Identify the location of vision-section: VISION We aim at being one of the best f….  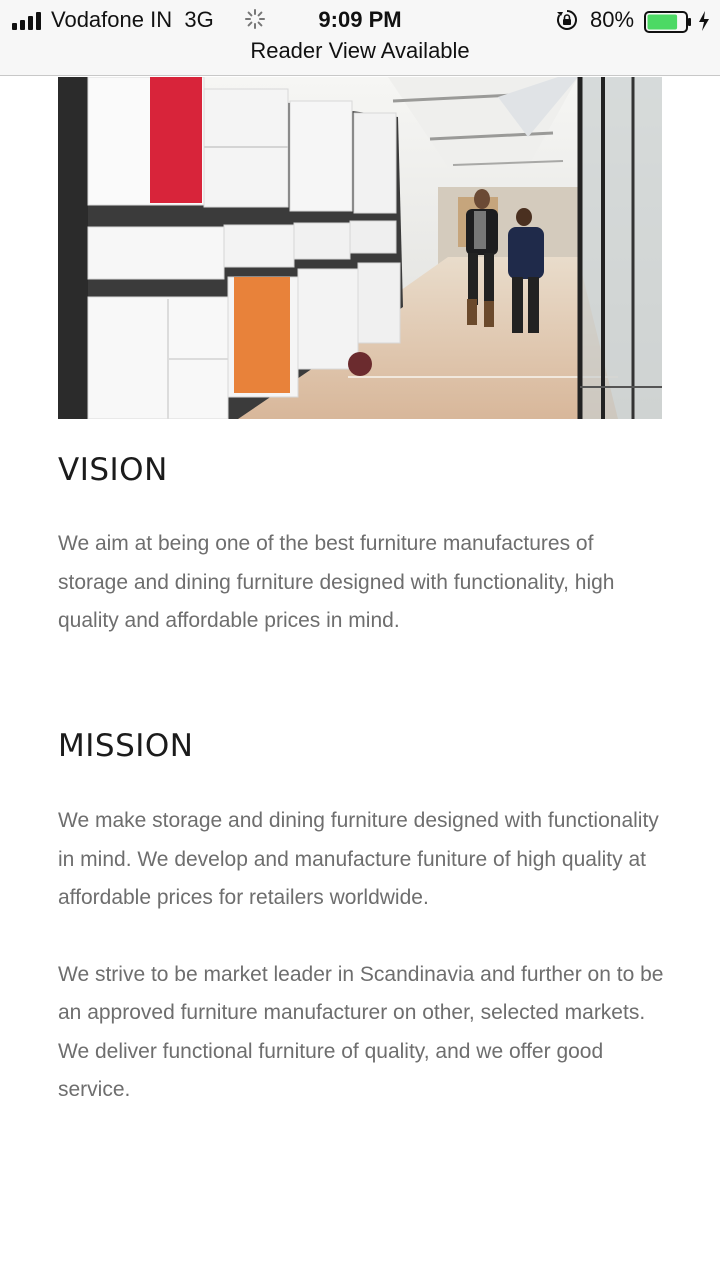
(363, 546).